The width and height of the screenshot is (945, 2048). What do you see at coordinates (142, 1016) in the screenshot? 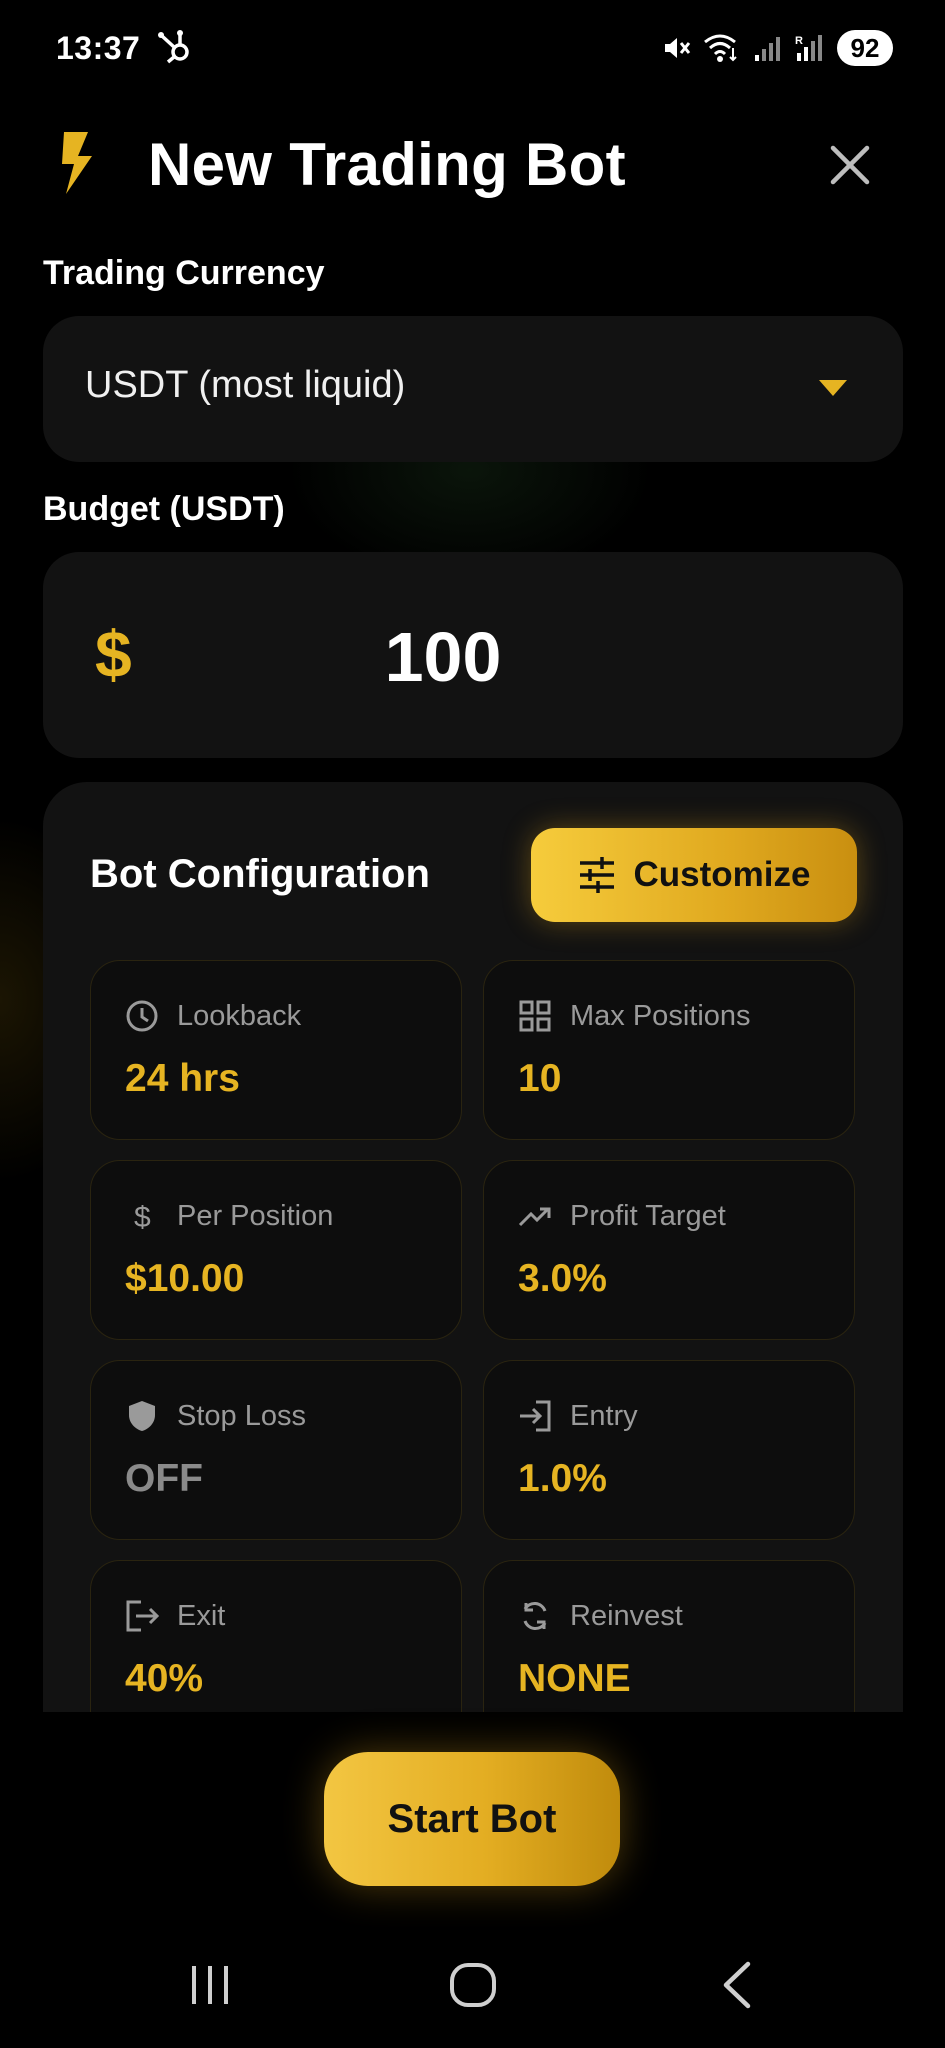
I see `clock-icon` at bounding box center [142, 1016].